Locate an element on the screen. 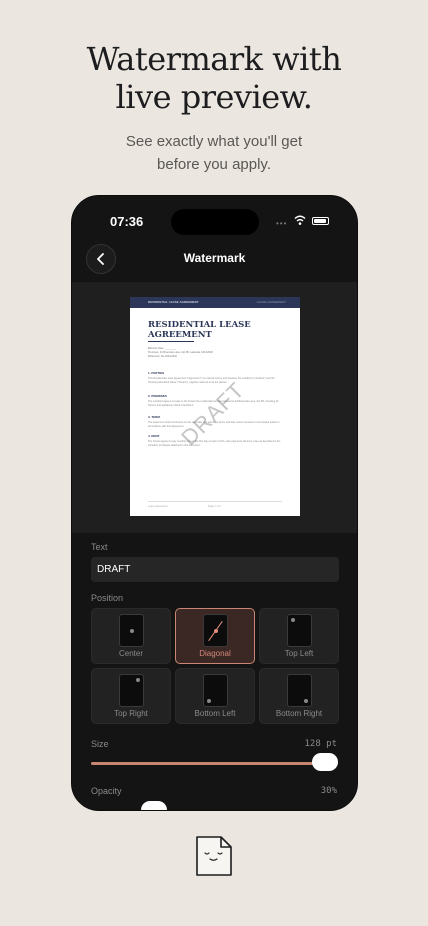 Image resolution: width=428 pixels, height=926 pixels. watermark-text-input: DRAFT is located at coordinates (215, 569).